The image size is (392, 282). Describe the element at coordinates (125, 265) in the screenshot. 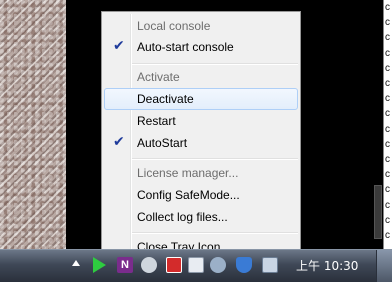

I see `purple-app-icon: N` at that location.